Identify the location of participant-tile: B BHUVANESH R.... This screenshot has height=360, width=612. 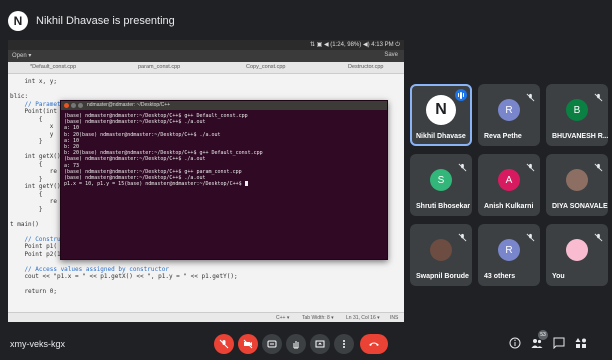
(577, 115).